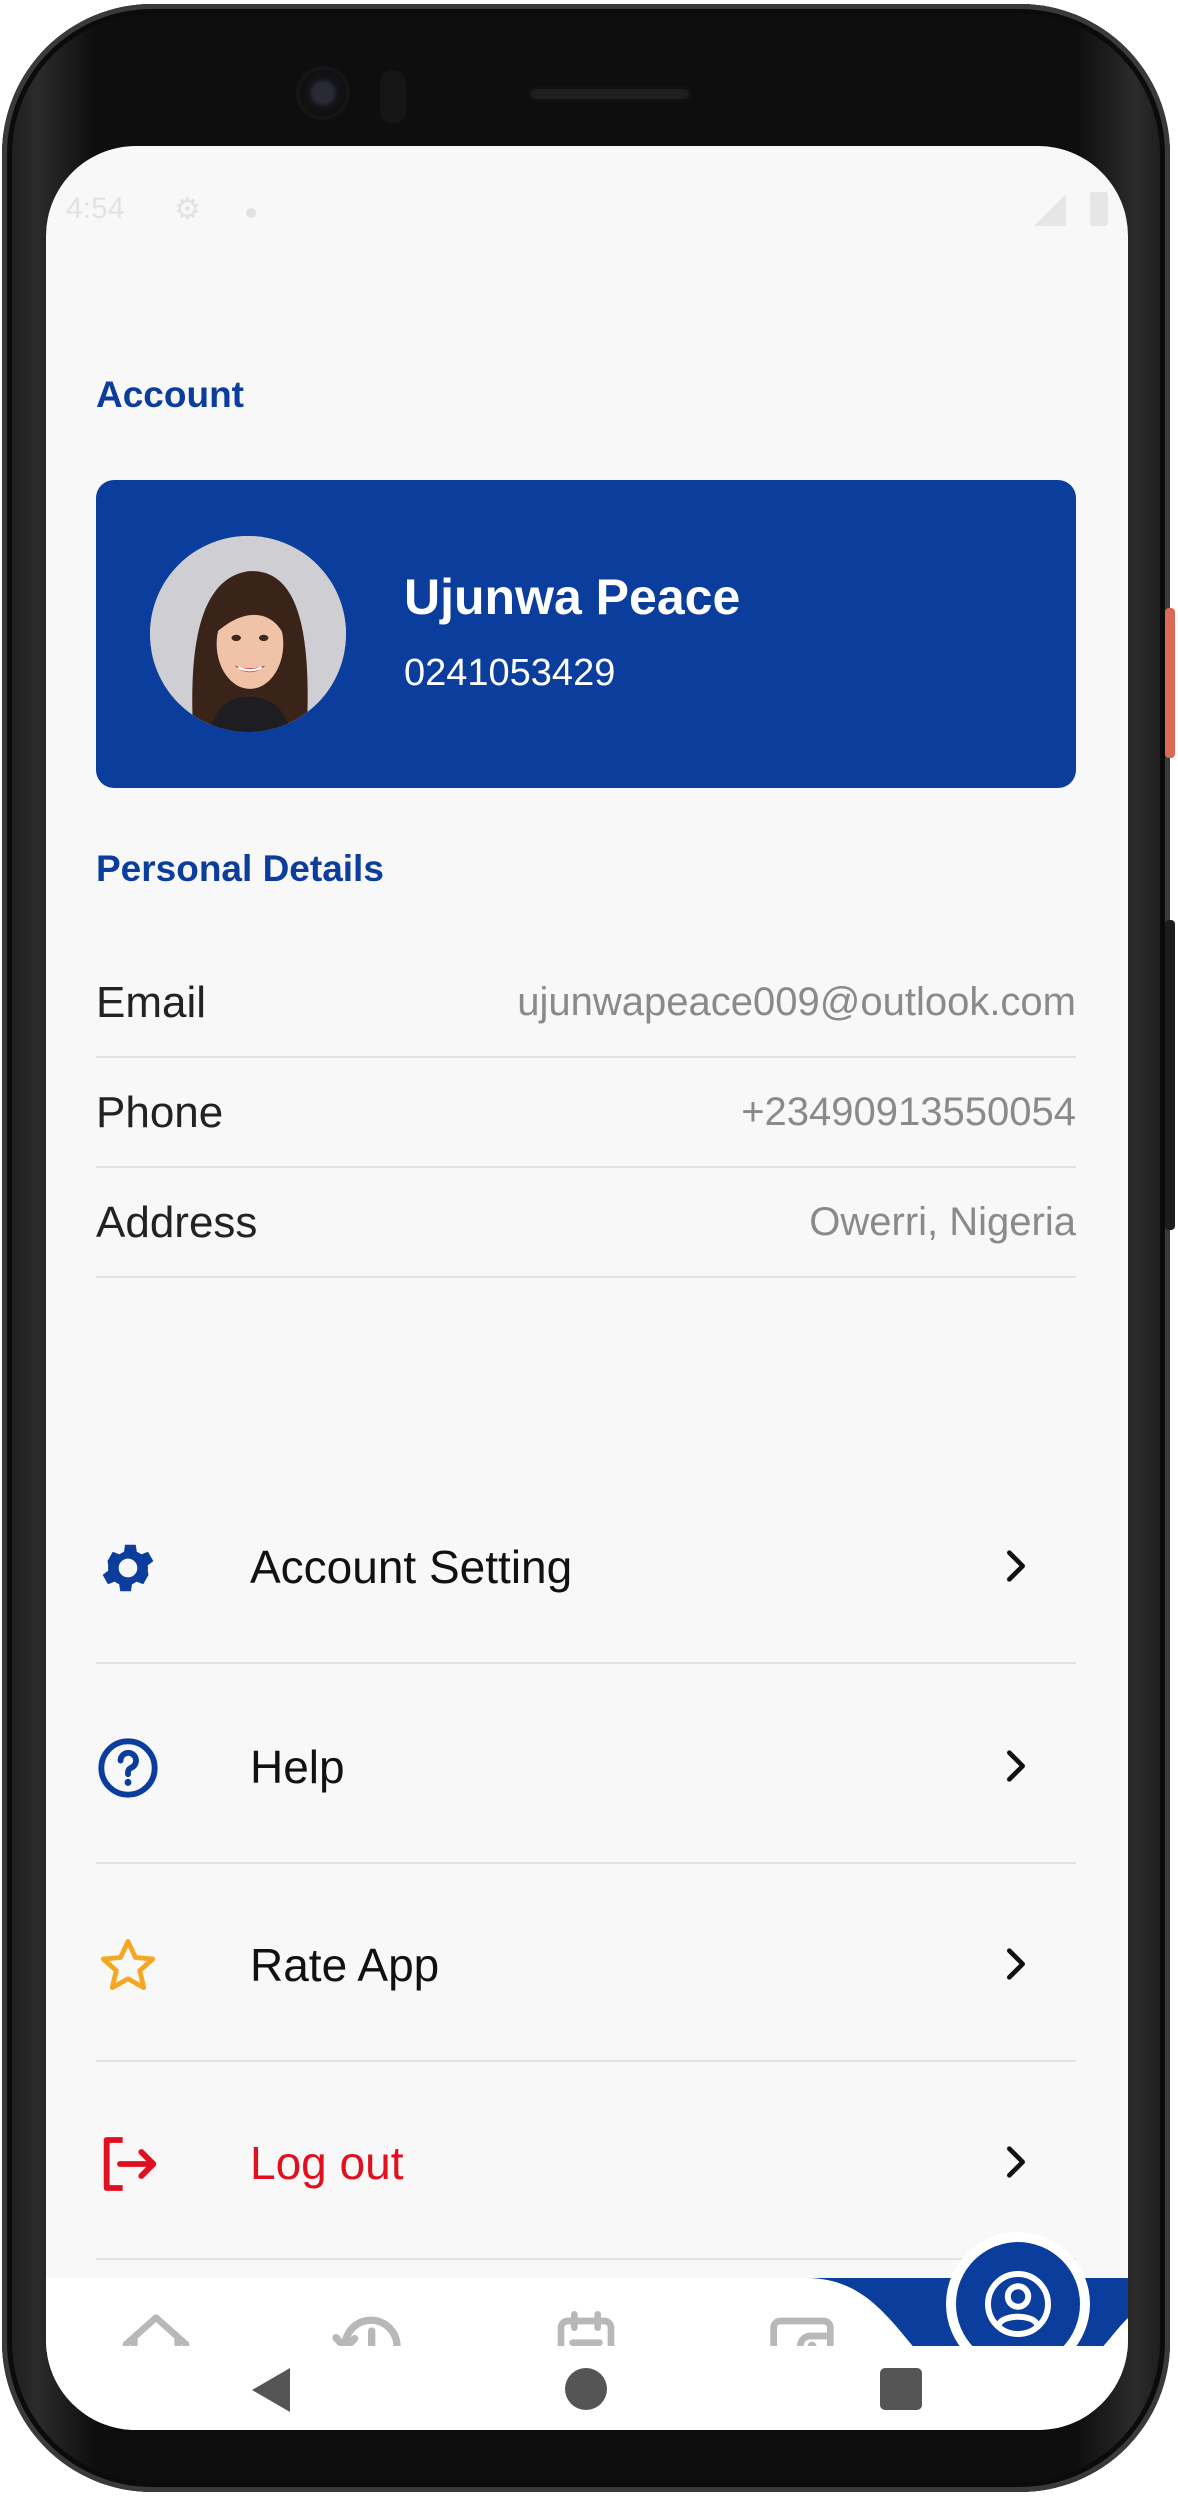 This screenshot has height=2498, width=1178. I want to click on avatar-photo, so click(248, 634).